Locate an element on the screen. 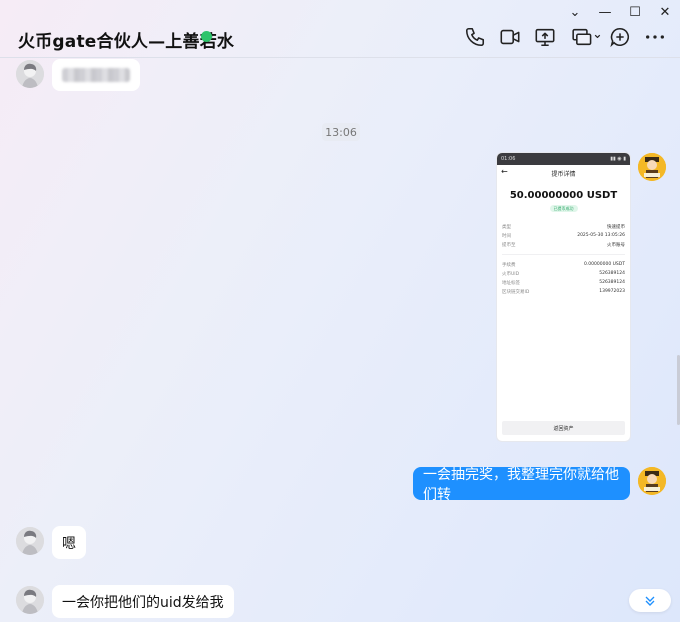  add-icon is located at coordinates (620, 37).